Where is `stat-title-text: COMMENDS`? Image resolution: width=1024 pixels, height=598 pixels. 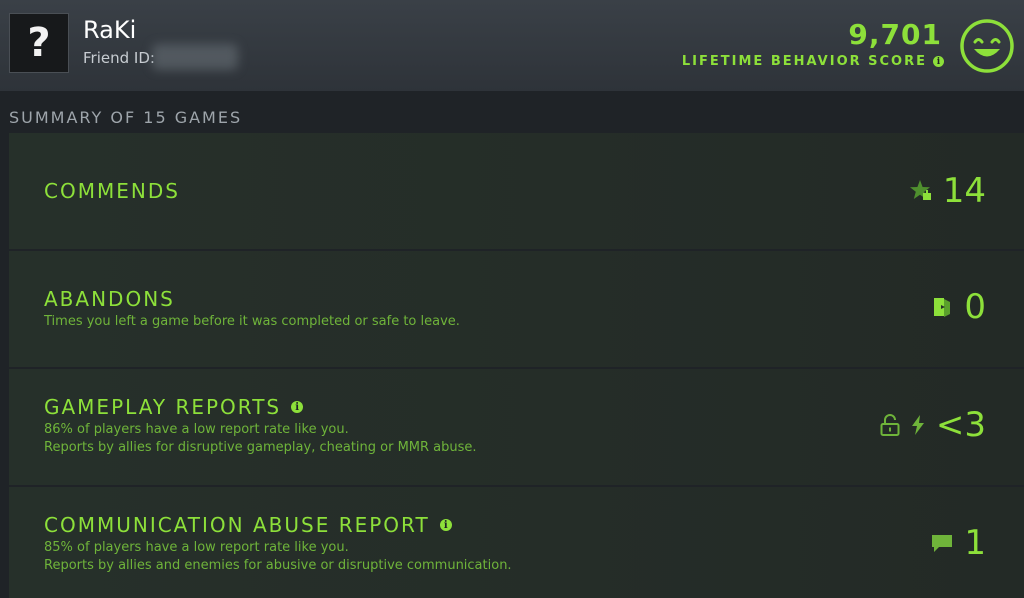 stat-title-text: COMMENDS is located at coordinates (112, 191).